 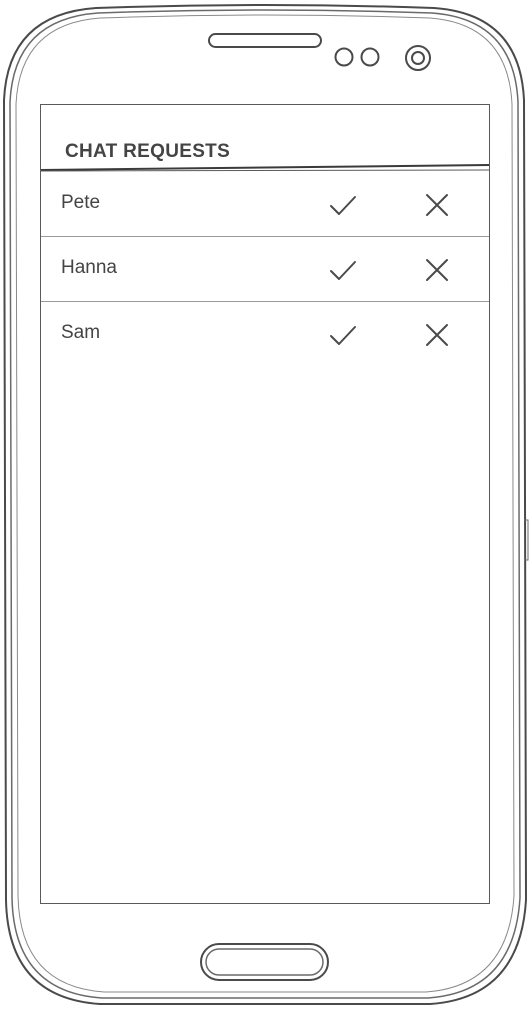 I want to click on header-divider, so click(x=265, y=168).